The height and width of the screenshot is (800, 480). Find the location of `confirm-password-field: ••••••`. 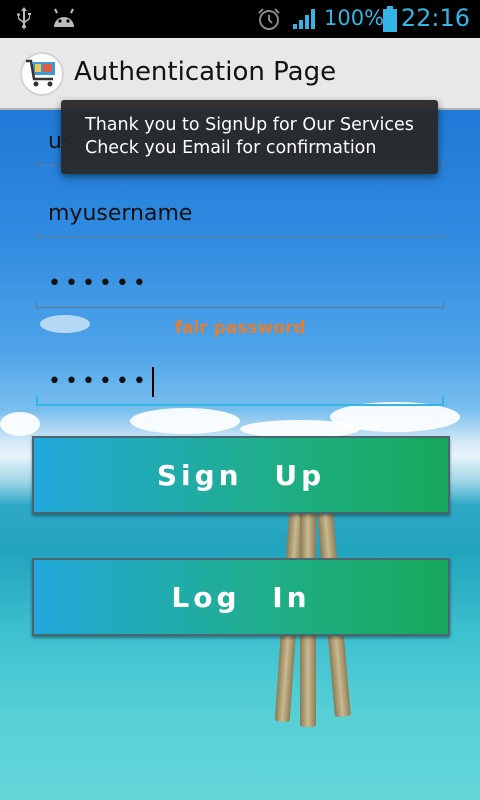

confirm-password-field: •••••• is located at coordinates (240, 382).